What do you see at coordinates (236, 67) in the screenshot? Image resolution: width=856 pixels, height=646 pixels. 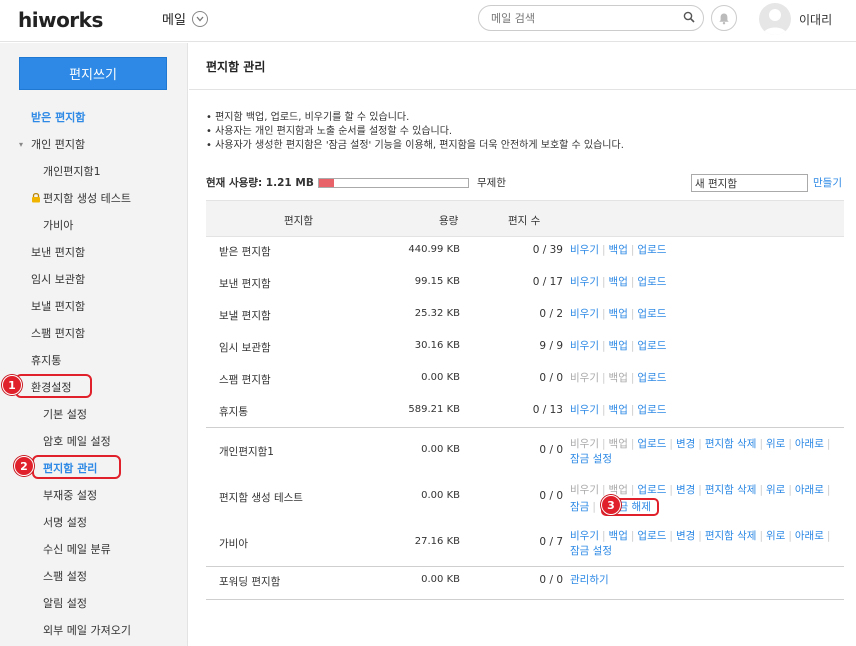 I see `page-title: 편지함 관리` at bounding box center [236, 67].